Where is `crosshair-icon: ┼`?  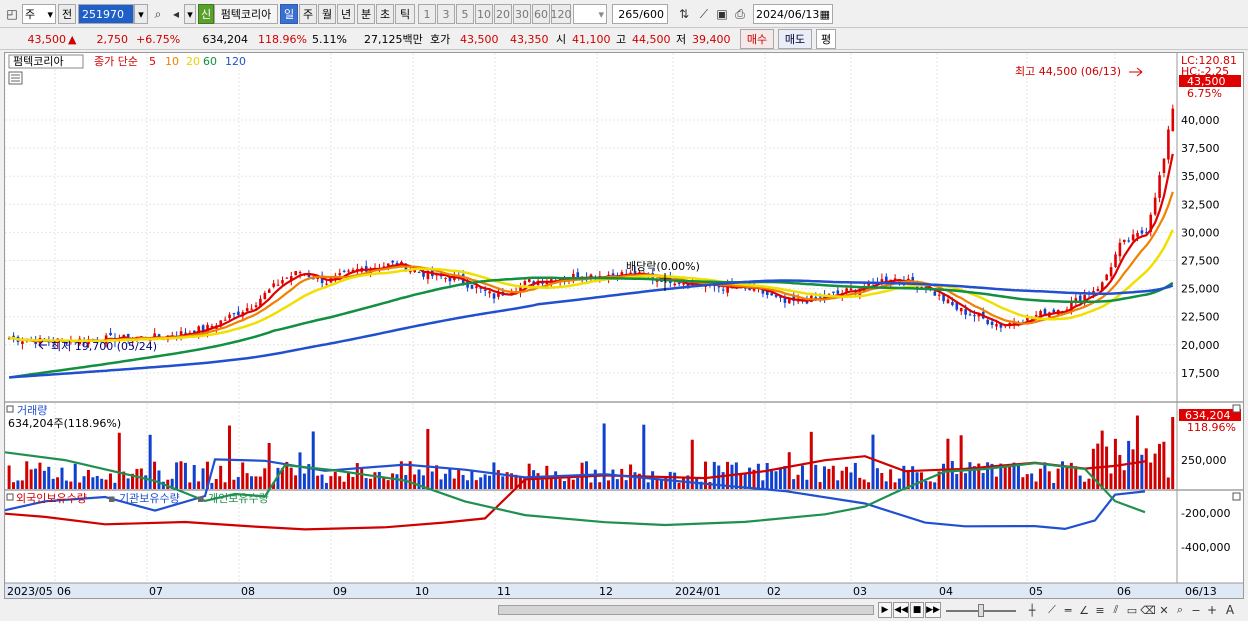
crosshair-icon: ┼ is located at coordinates (1032, 610).